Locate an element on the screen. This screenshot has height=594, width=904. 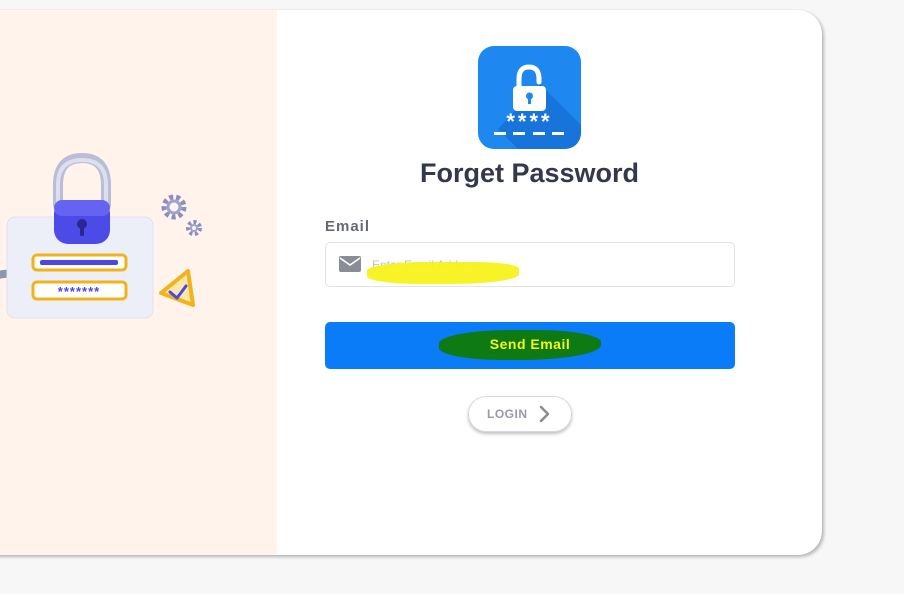
send-email-label: Send Email is located at coordinates (530, 344).